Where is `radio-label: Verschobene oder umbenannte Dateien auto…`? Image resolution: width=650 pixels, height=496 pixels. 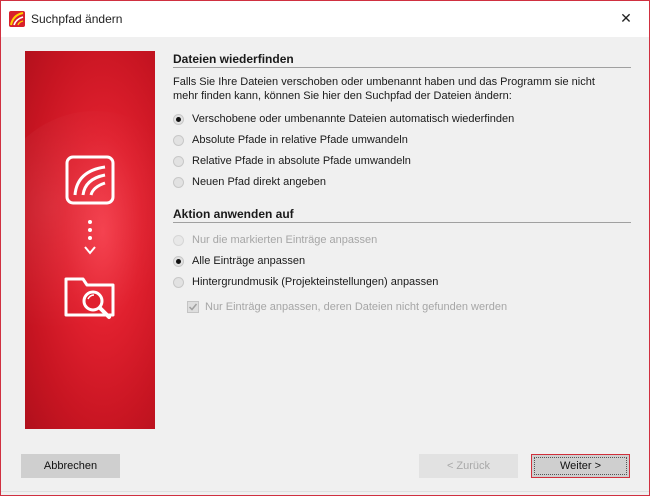 radio-label: Verschobene oder umbenannte Dateien auto… is located at coordinates (353, 119).